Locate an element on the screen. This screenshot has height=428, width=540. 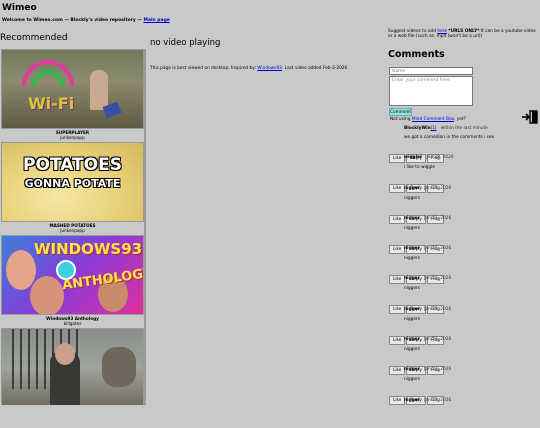
video-thumbnail: POTATOES GONNA POTATE is located at coordinates (72, 182).